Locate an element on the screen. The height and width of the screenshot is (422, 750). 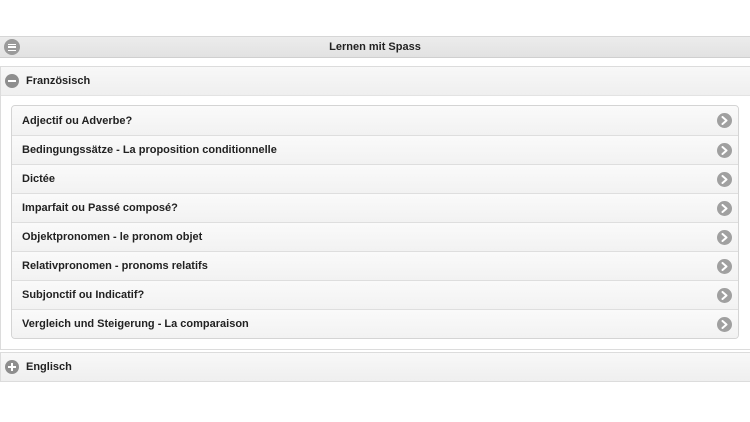
list-item-label: Subjonctif ou Indicatif? is located at coordinates (83, 295).